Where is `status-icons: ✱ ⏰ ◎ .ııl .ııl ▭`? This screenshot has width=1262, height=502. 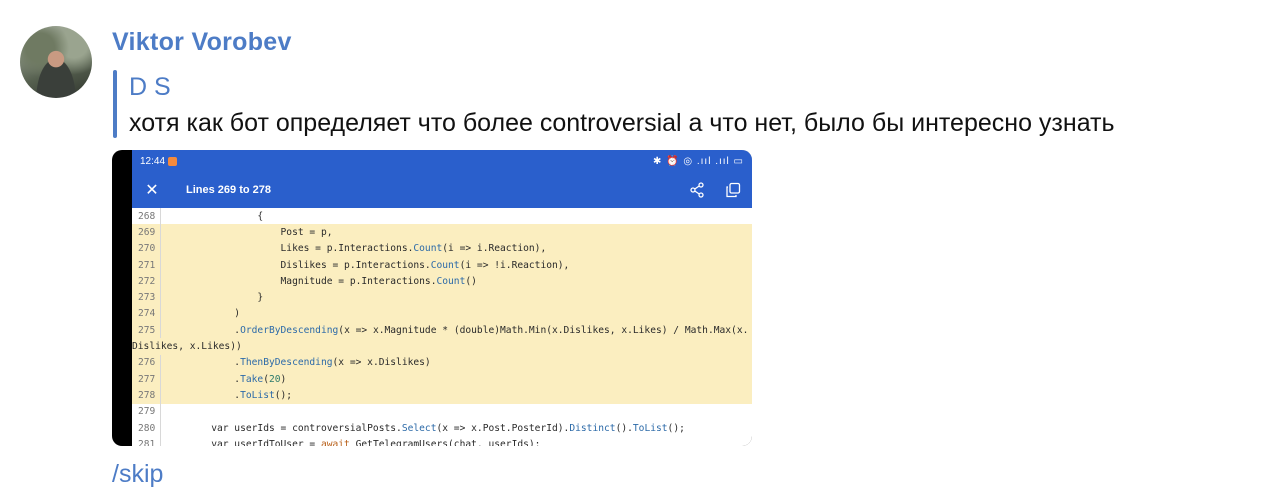
status-icons: ✱ ⏰ ◎ .ııl .ııl ▭ is located at coordinates (698, 161).